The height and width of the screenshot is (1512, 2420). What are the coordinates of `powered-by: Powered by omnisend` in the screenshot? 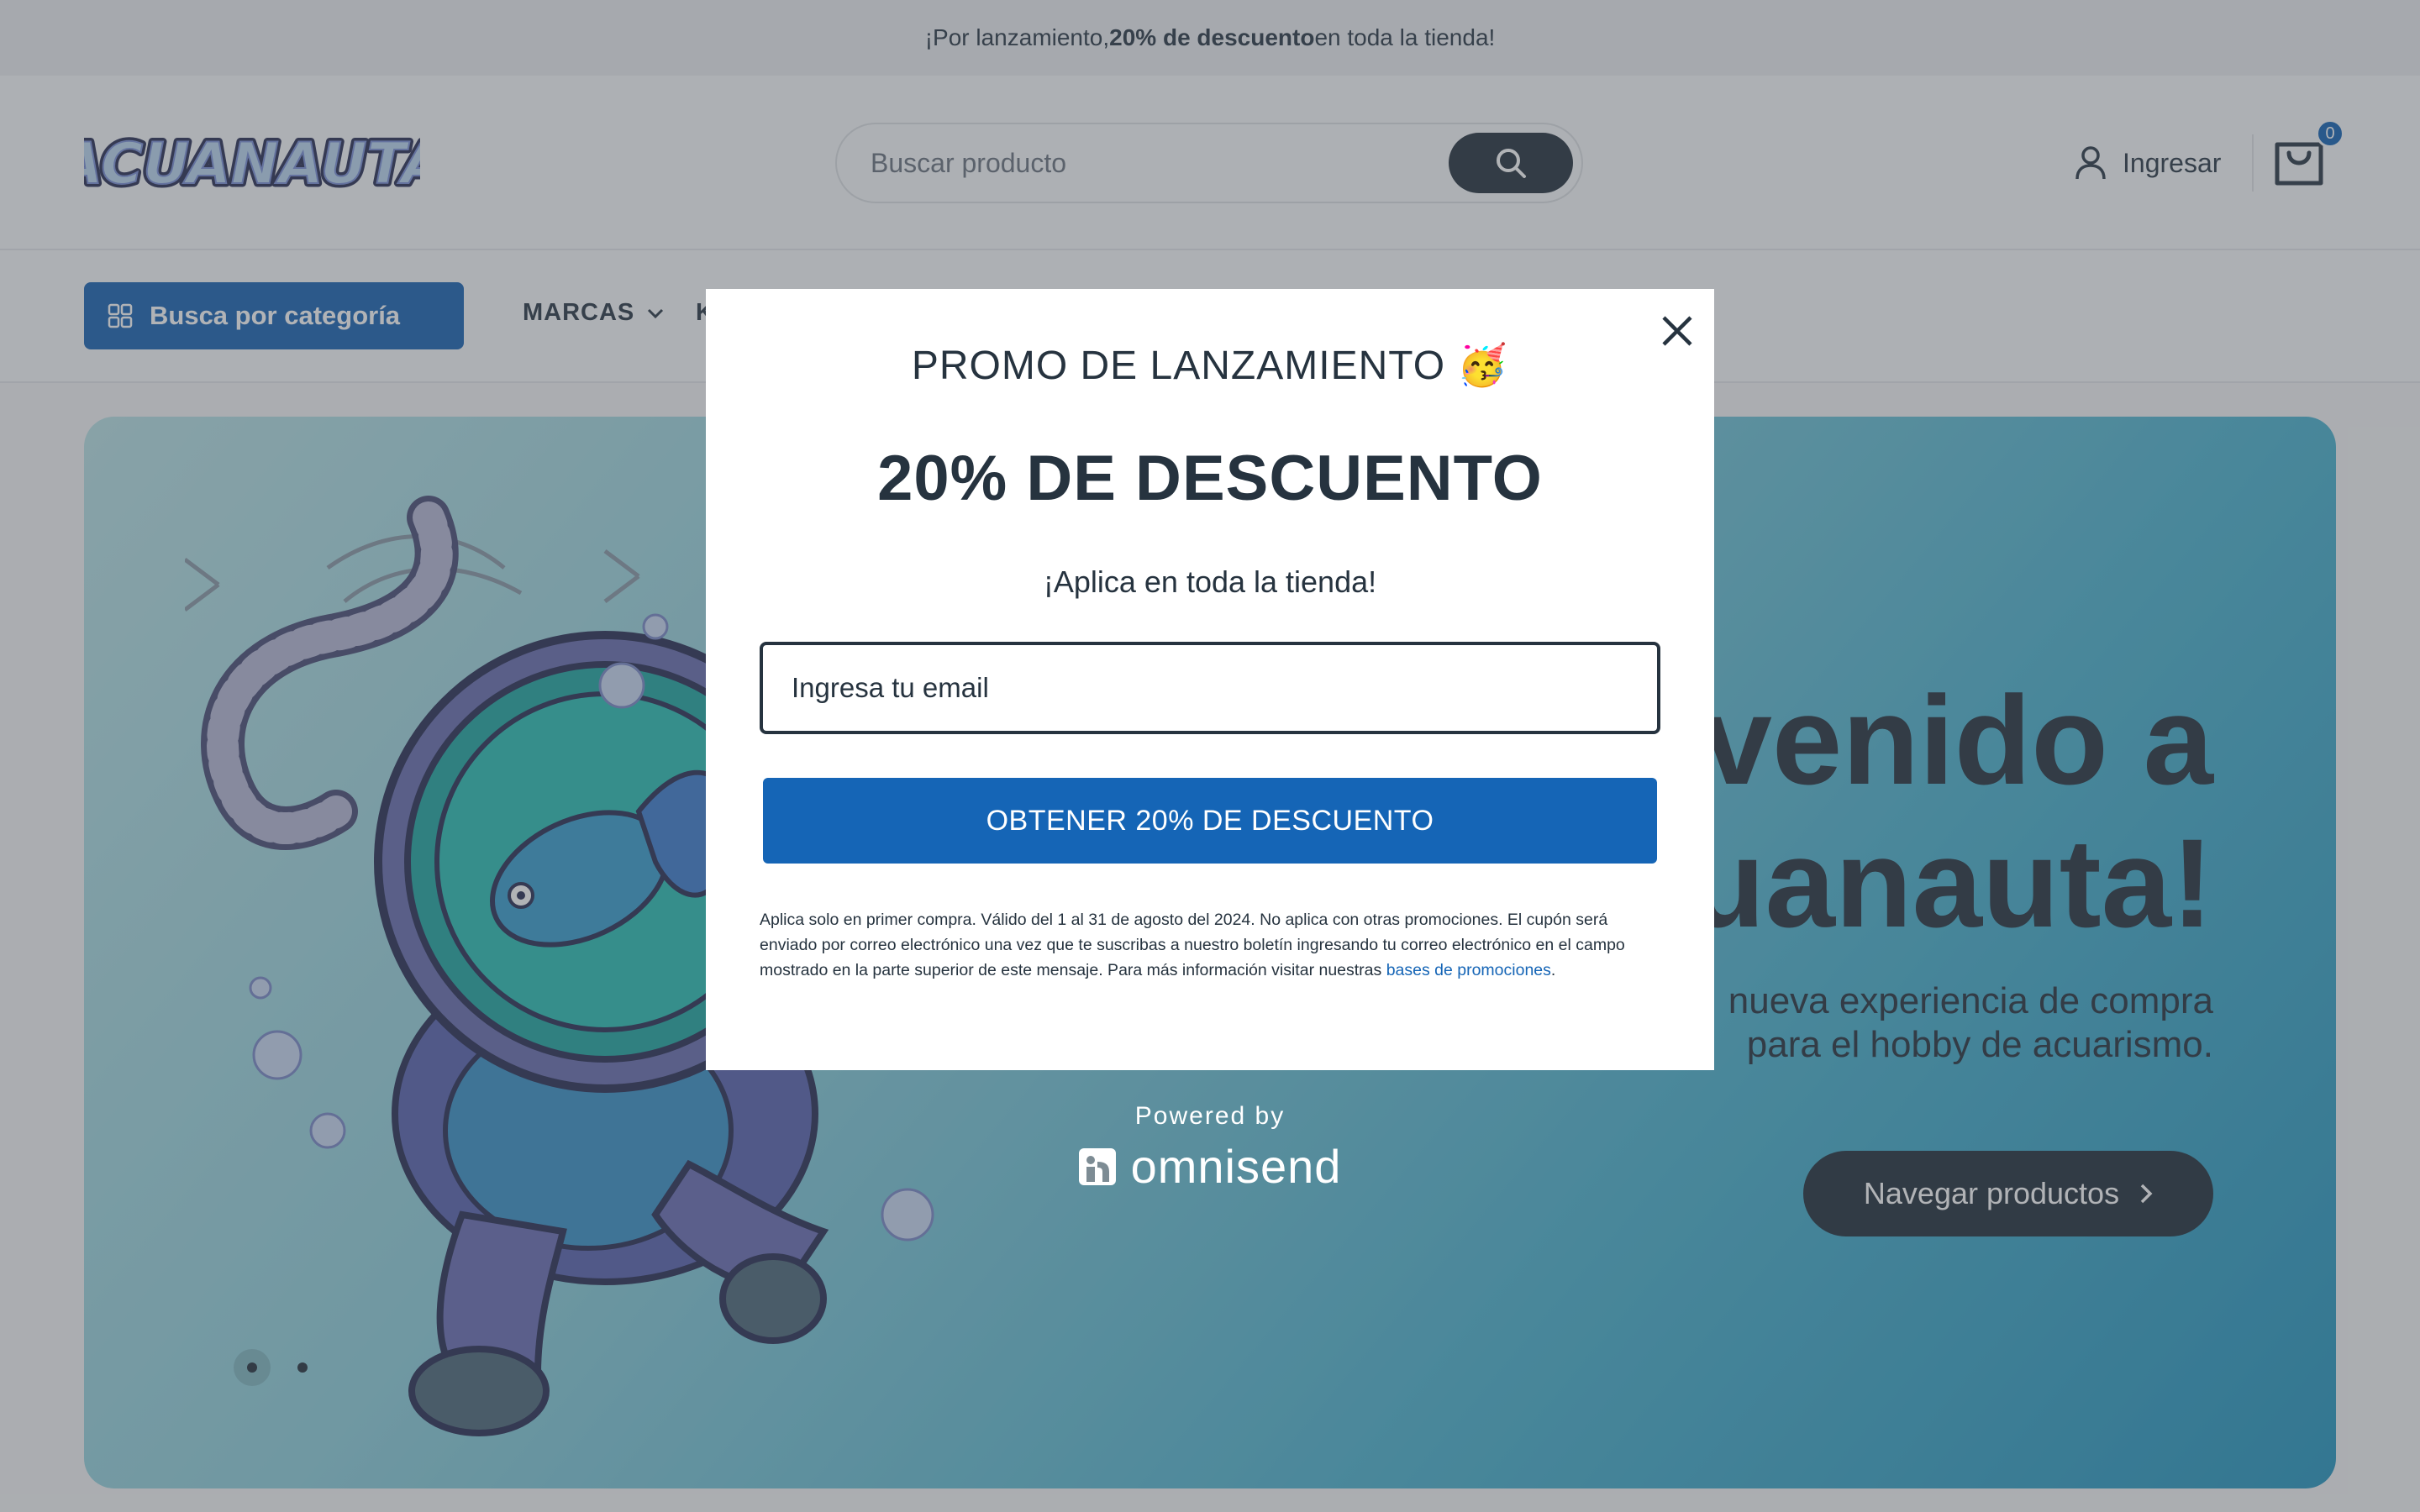 It's located at (1210, 1148).